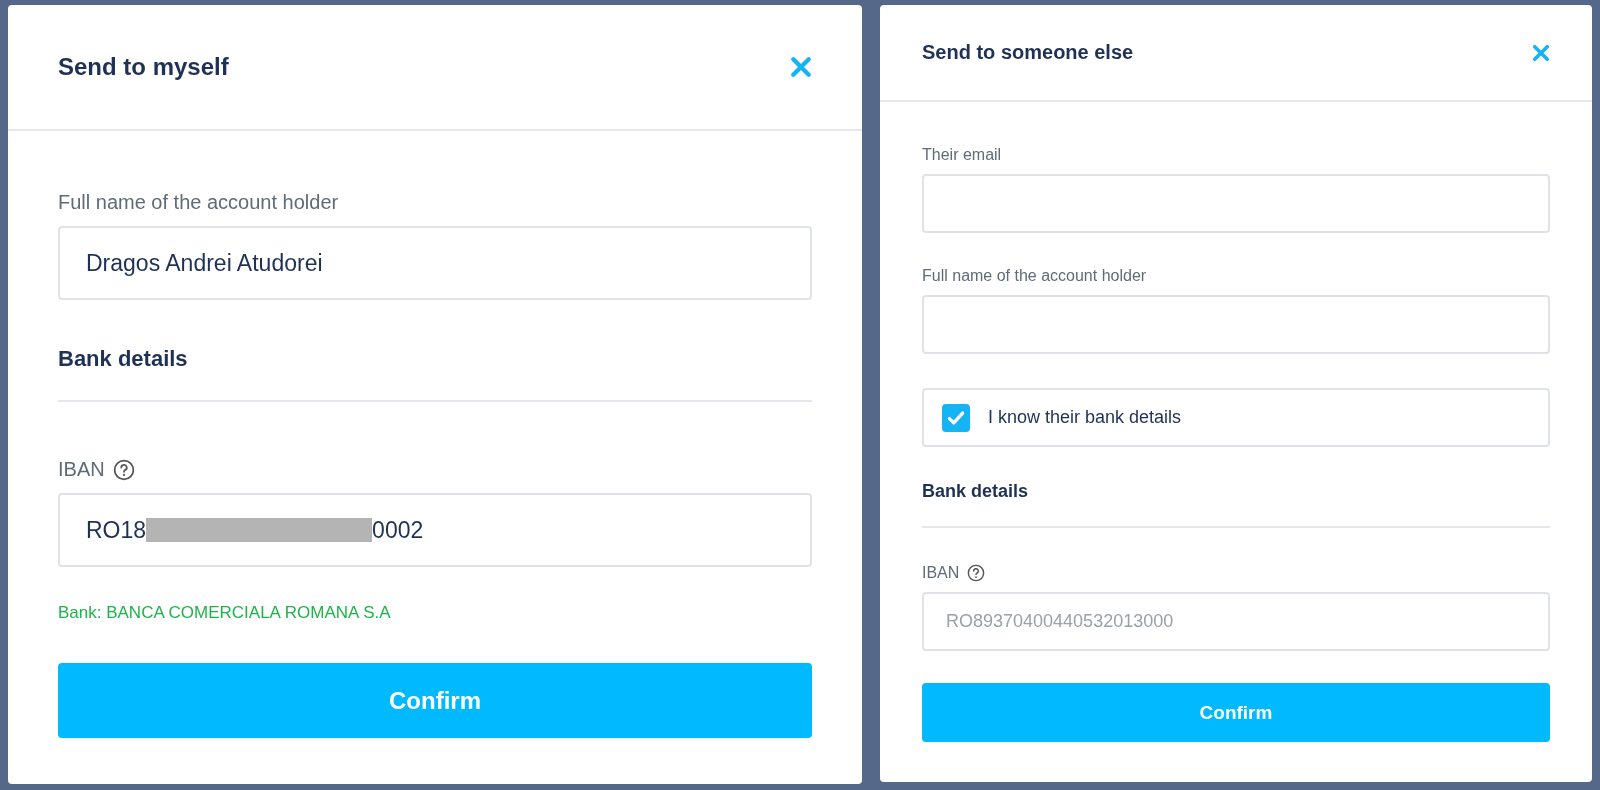 The width and height of the screenshot is (1600, 790). Describe the element at coordinates (435, 263) in the screenshot. I see `input-field: Dragos Andrei Atudorei` at that location.